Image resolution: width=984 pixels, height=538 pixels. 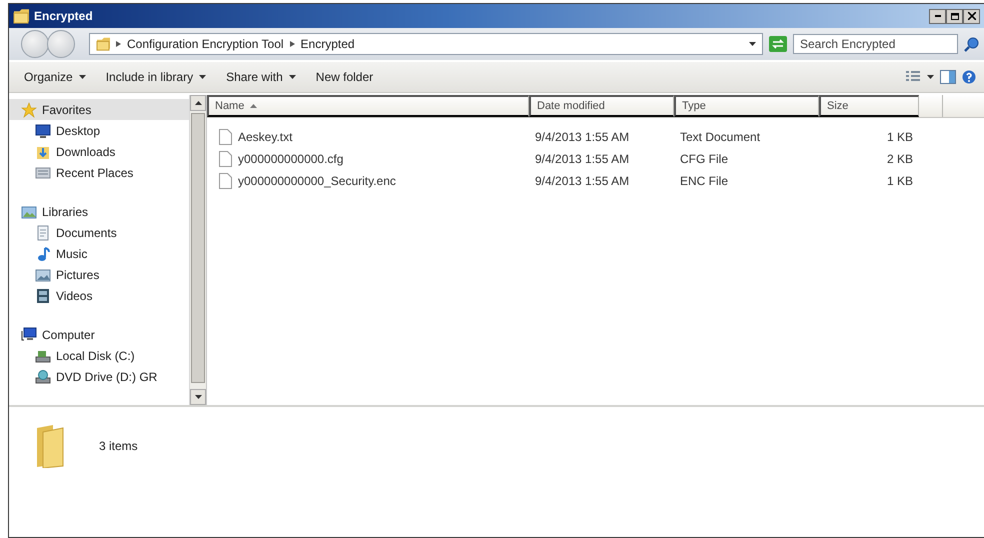 What do you see at coordinates (156, 77) in the screenshot?
I see `toolbar-button: Include in library` at bounding box center [156, 77].